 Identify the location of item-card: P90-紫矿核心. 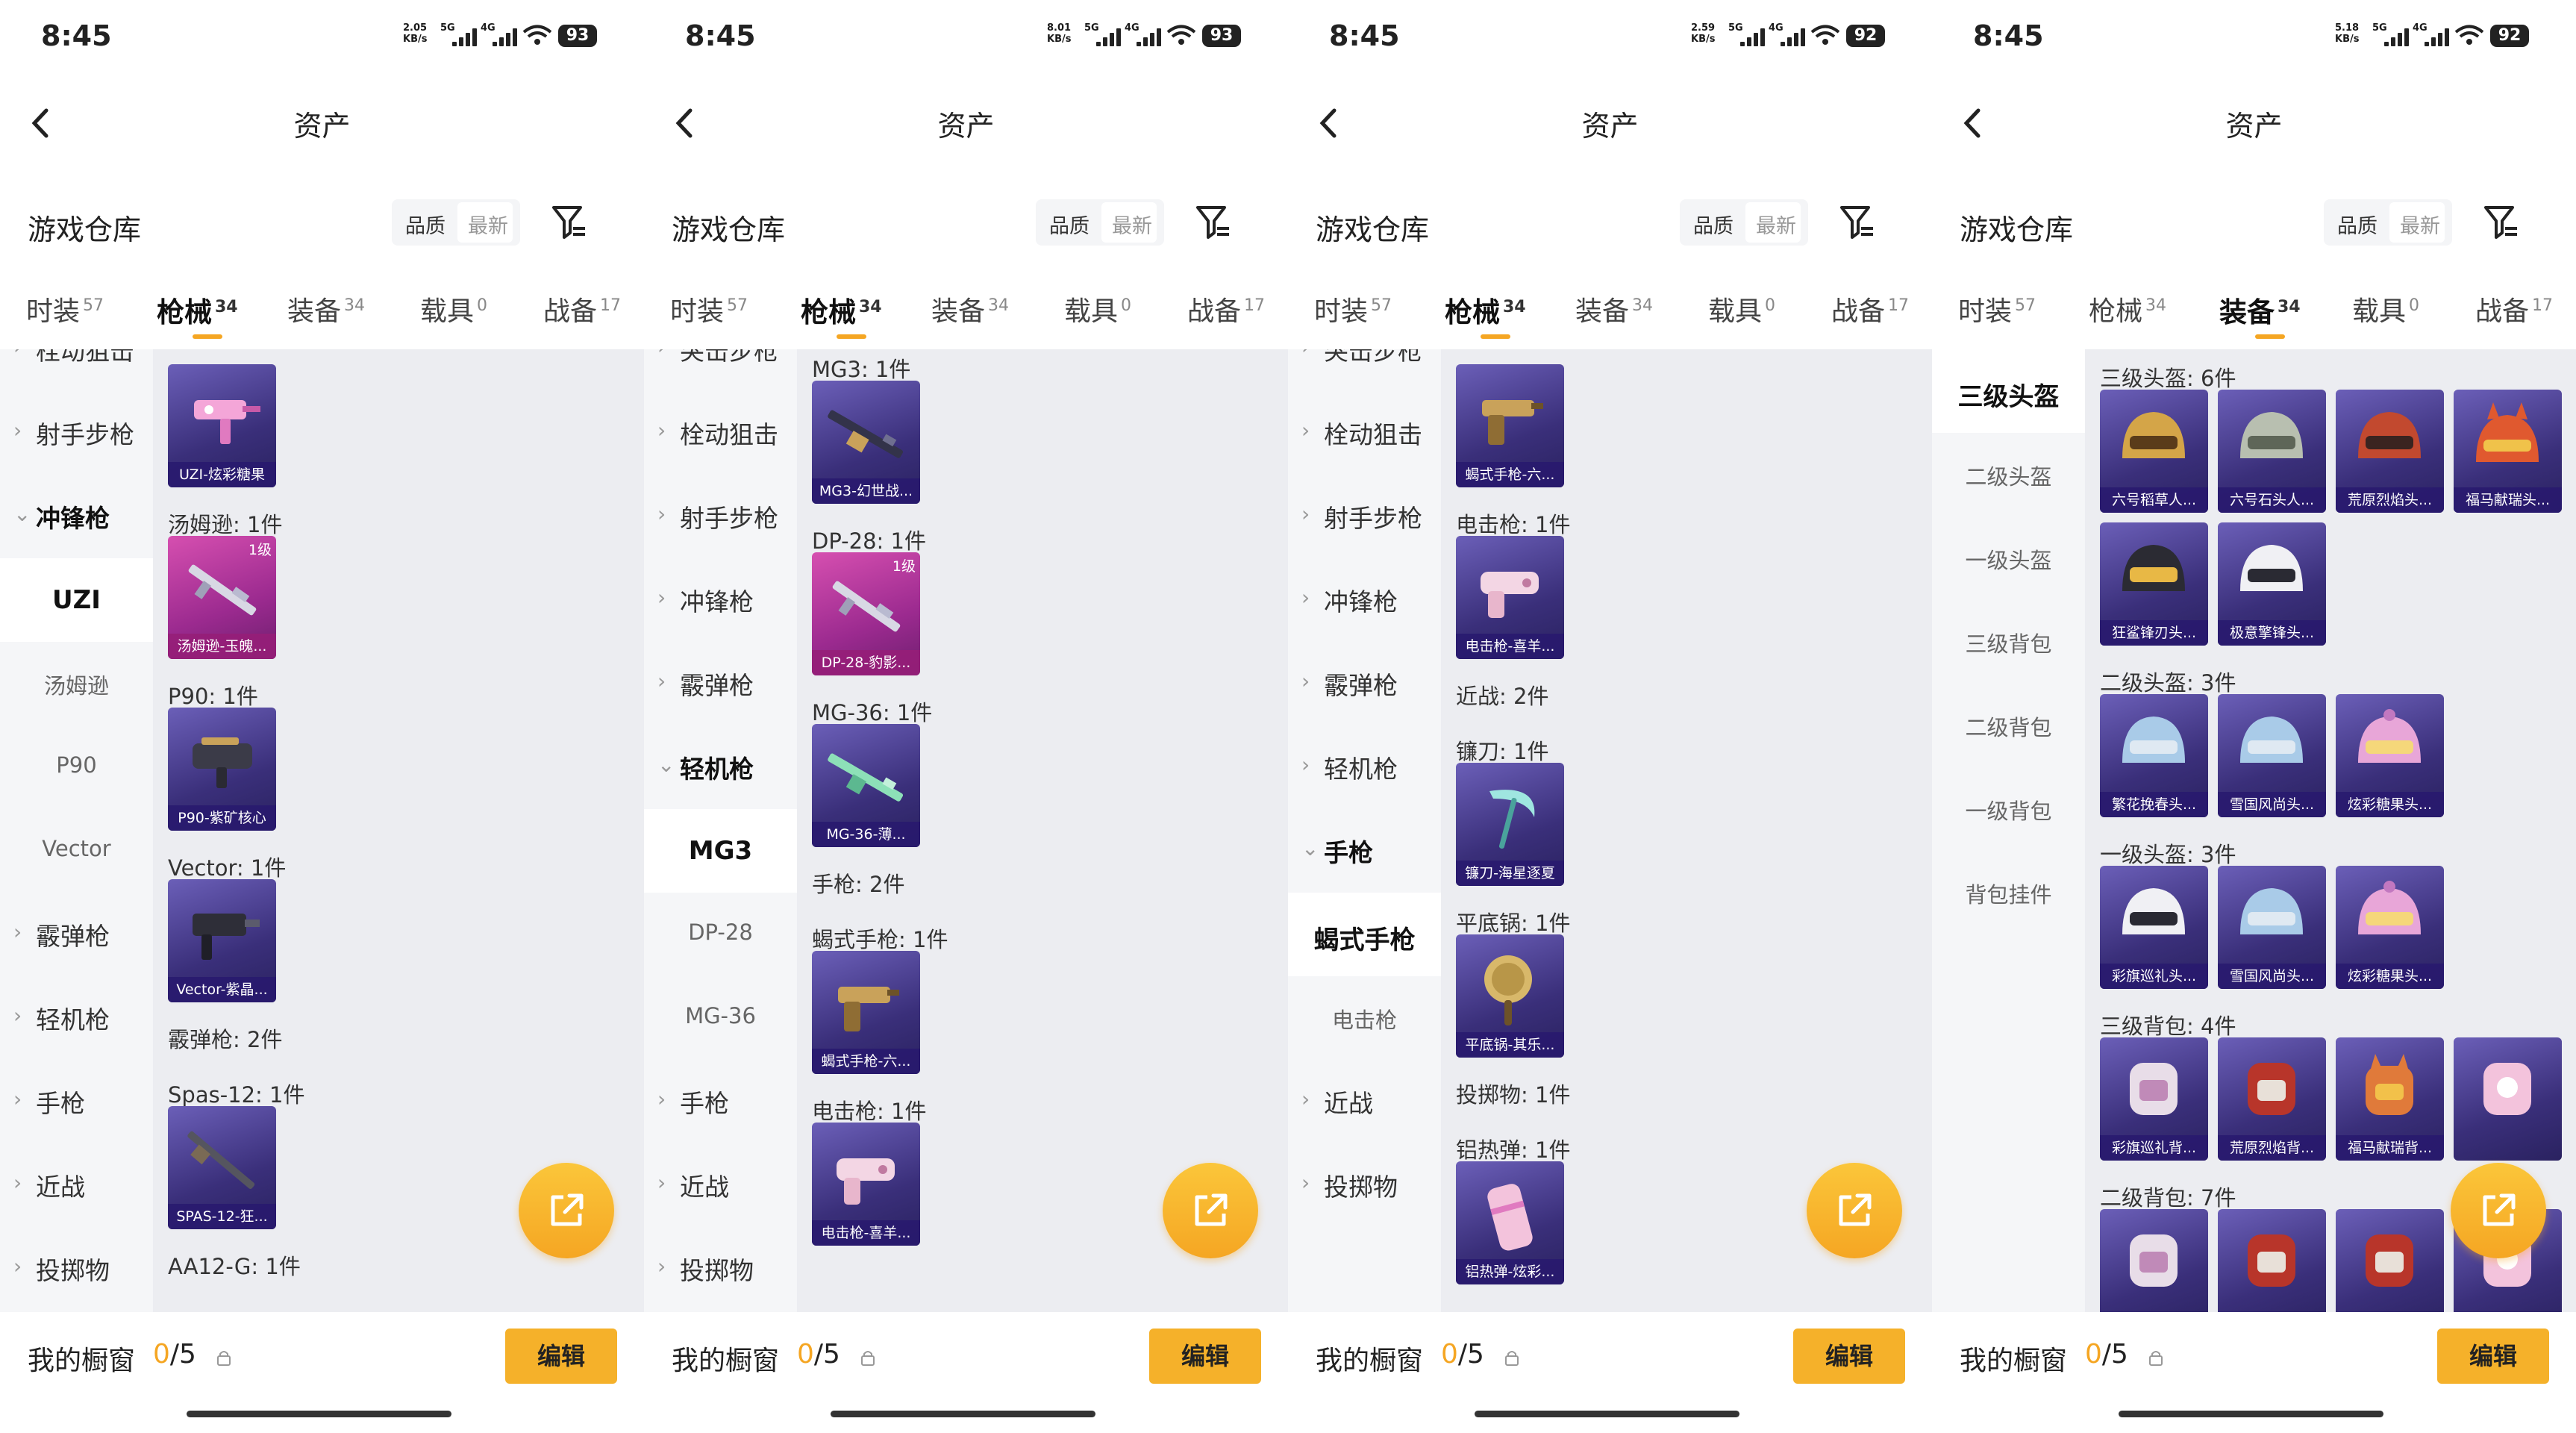
(222, 769).